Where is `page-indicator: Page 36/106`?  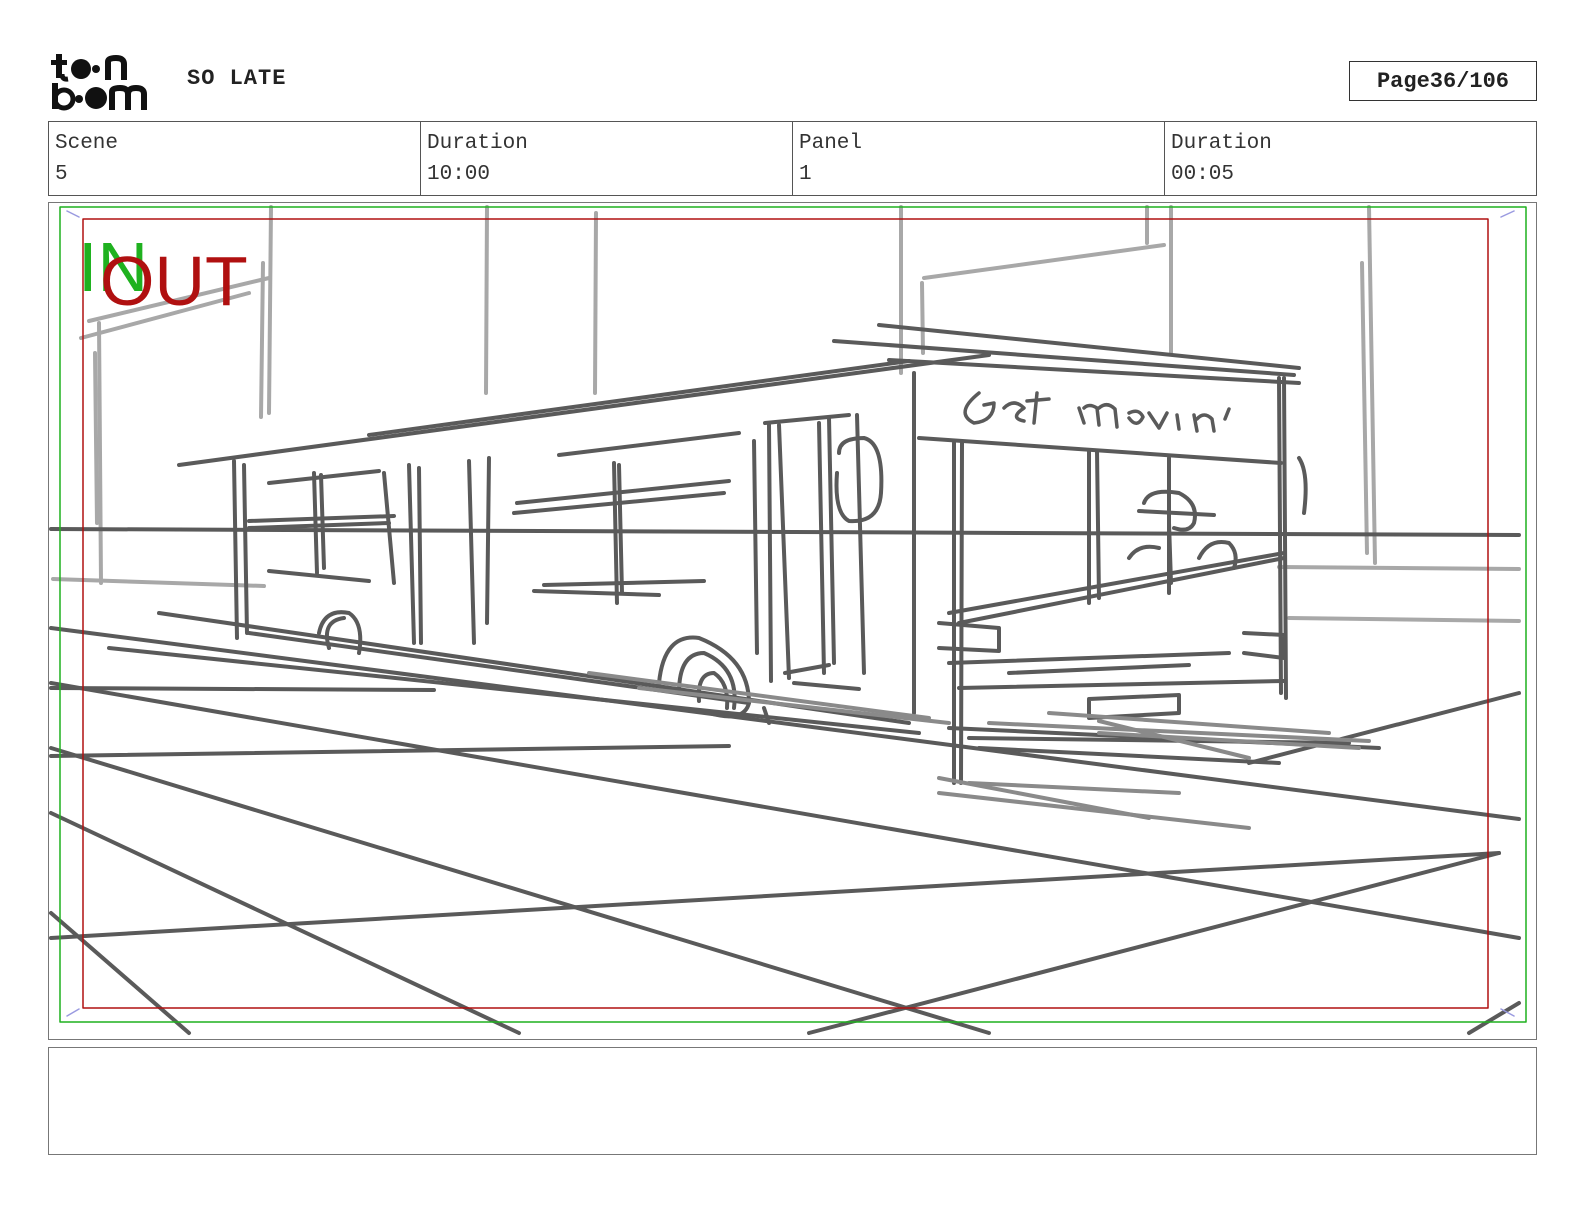
page-indicator: Page 36/106 is located at coordinates (1443, 81).